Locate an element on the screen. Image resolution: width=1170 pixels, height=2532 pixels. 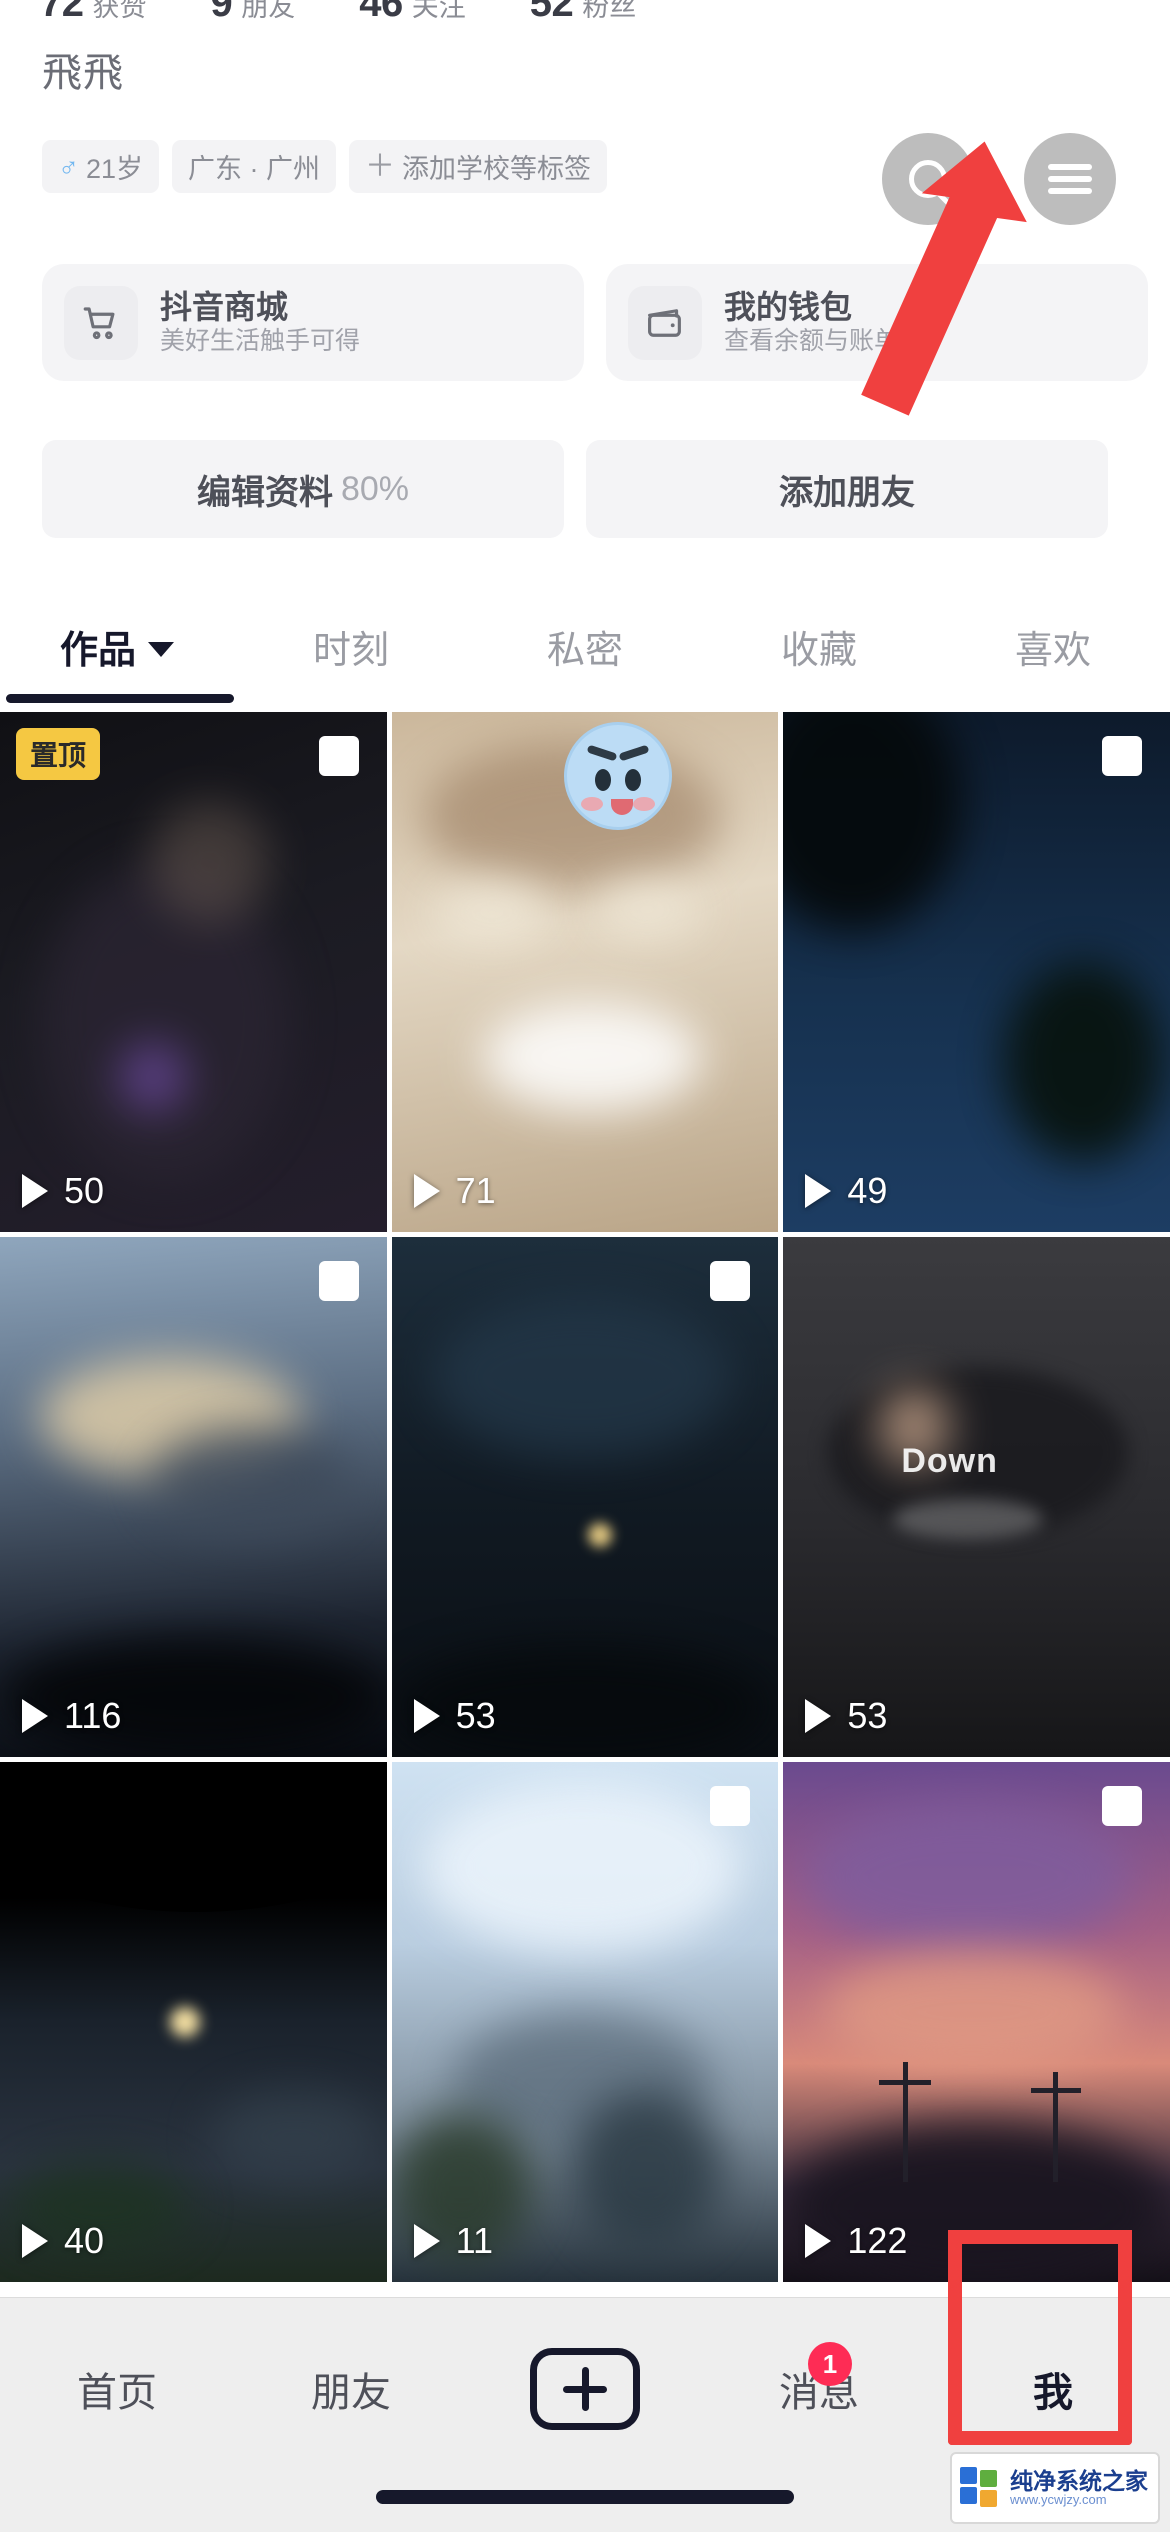
nav-label: 朋友 is located at coordinates (351, 2393).